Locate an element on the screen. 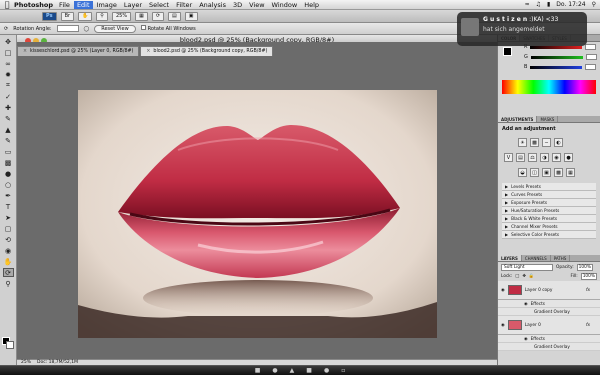 The image size is (600, 375). tab-masks: MASKS is located at coordinates (548, 119).